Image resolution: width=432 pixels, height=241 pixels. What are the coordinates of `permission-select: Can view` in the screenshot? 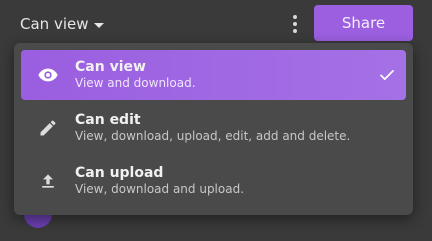 It's located at (62, 24).